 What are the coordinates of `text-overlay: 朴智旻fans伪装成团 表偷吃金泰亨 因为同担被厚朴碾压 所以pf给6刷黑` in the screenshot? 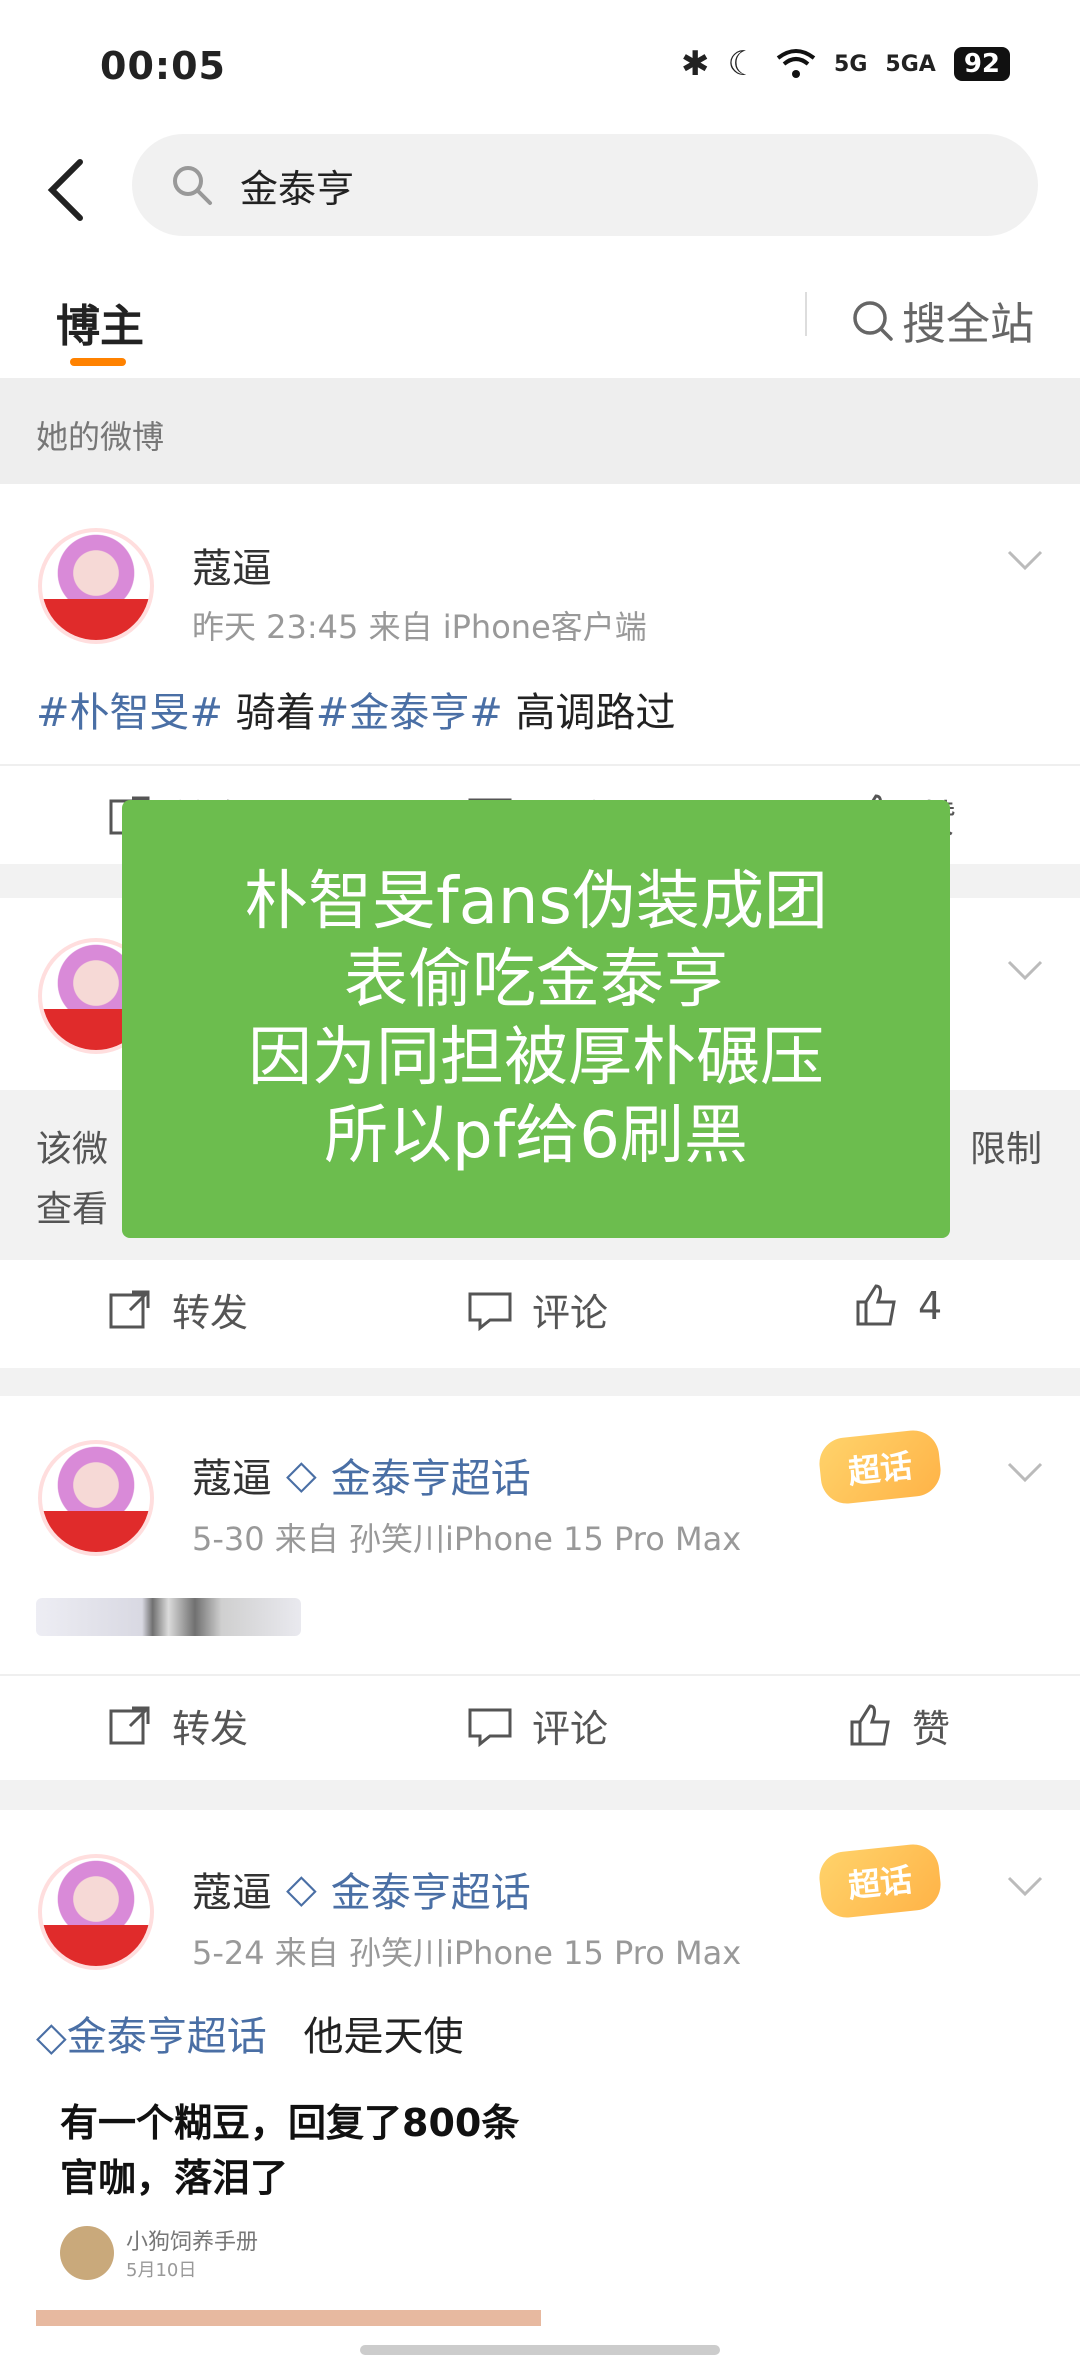 It's located at (536, 1019).